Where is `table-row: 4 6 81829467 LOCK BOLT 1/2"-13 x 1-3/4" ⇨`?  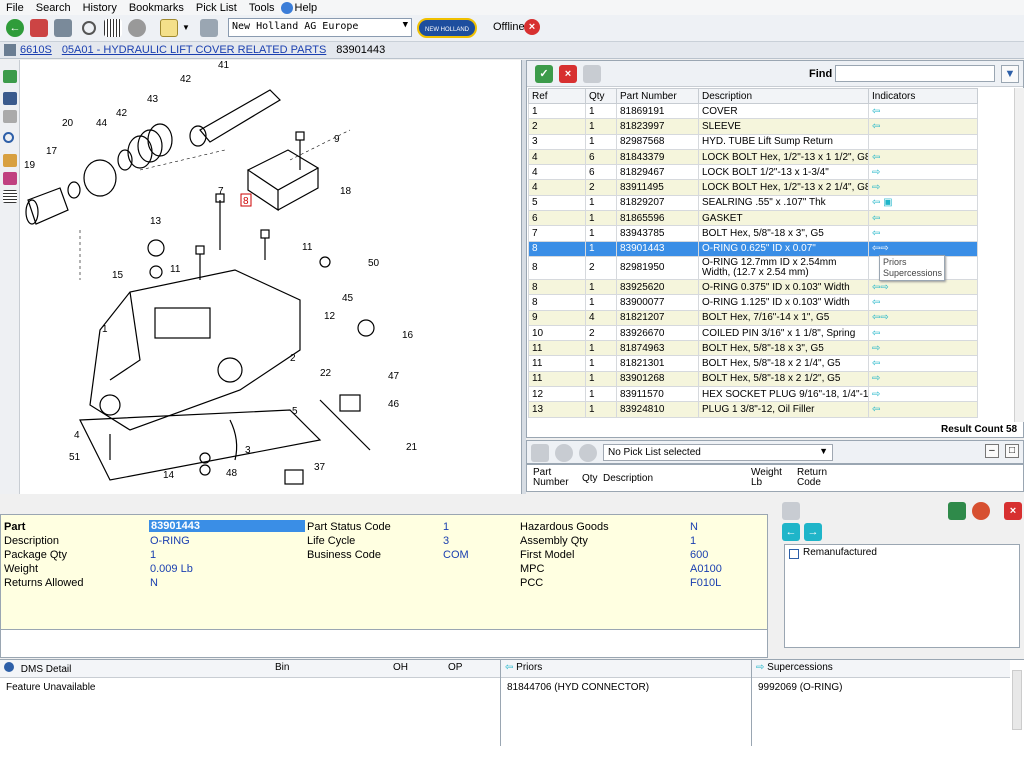
table-row: 4 6 81829467 LOCK BOLT 1/2"-13 x 1-3/4" ⇨ is located at coordinates (753, 172).